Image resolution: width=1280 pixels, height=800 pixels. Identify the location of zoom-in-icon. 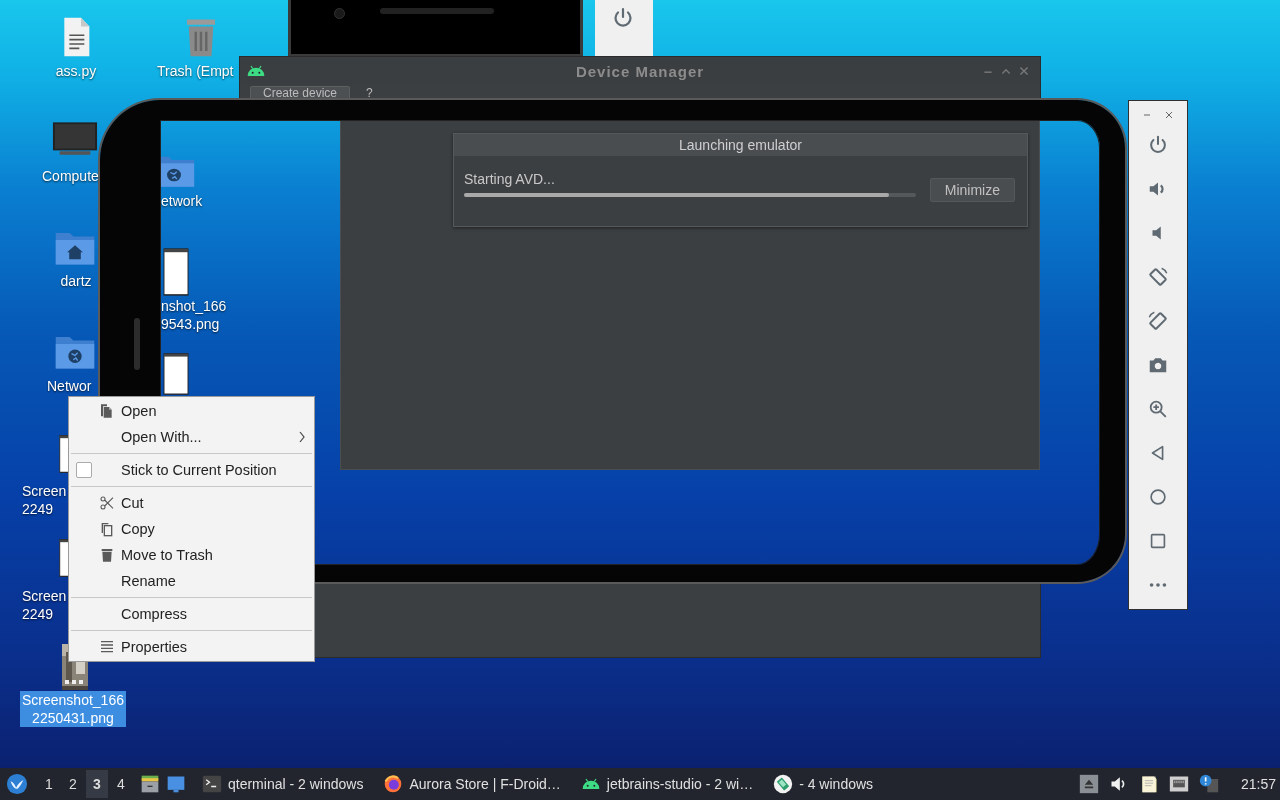
(1158, 409).